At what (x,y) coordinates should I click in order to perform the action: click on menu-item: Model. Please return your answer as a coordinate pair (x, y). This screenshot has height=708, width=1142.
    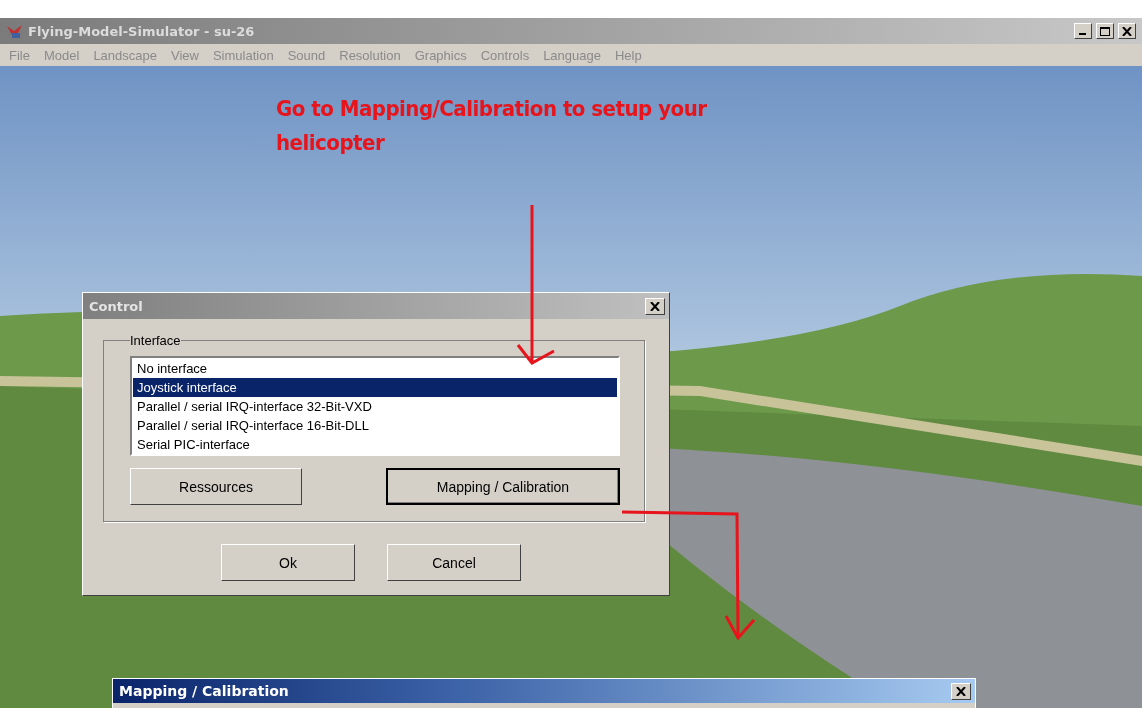
    Looking at the image, I should click on (61, 55).